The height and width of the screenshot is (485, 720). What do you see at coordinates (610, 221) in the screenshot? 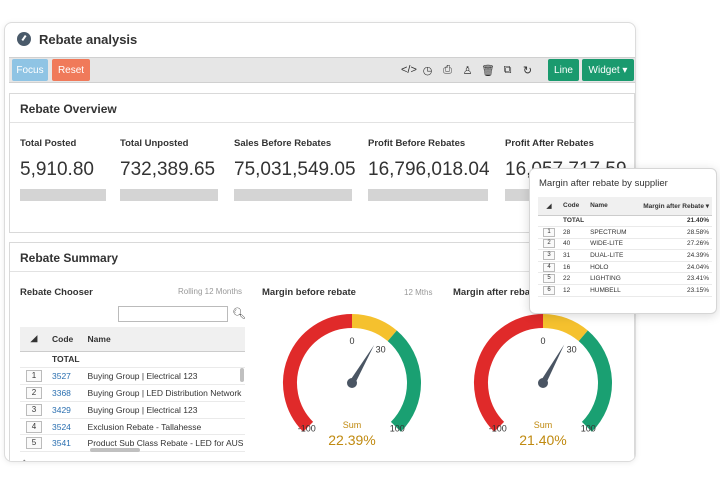
I see `total-name` at bounding box center [610, 221].